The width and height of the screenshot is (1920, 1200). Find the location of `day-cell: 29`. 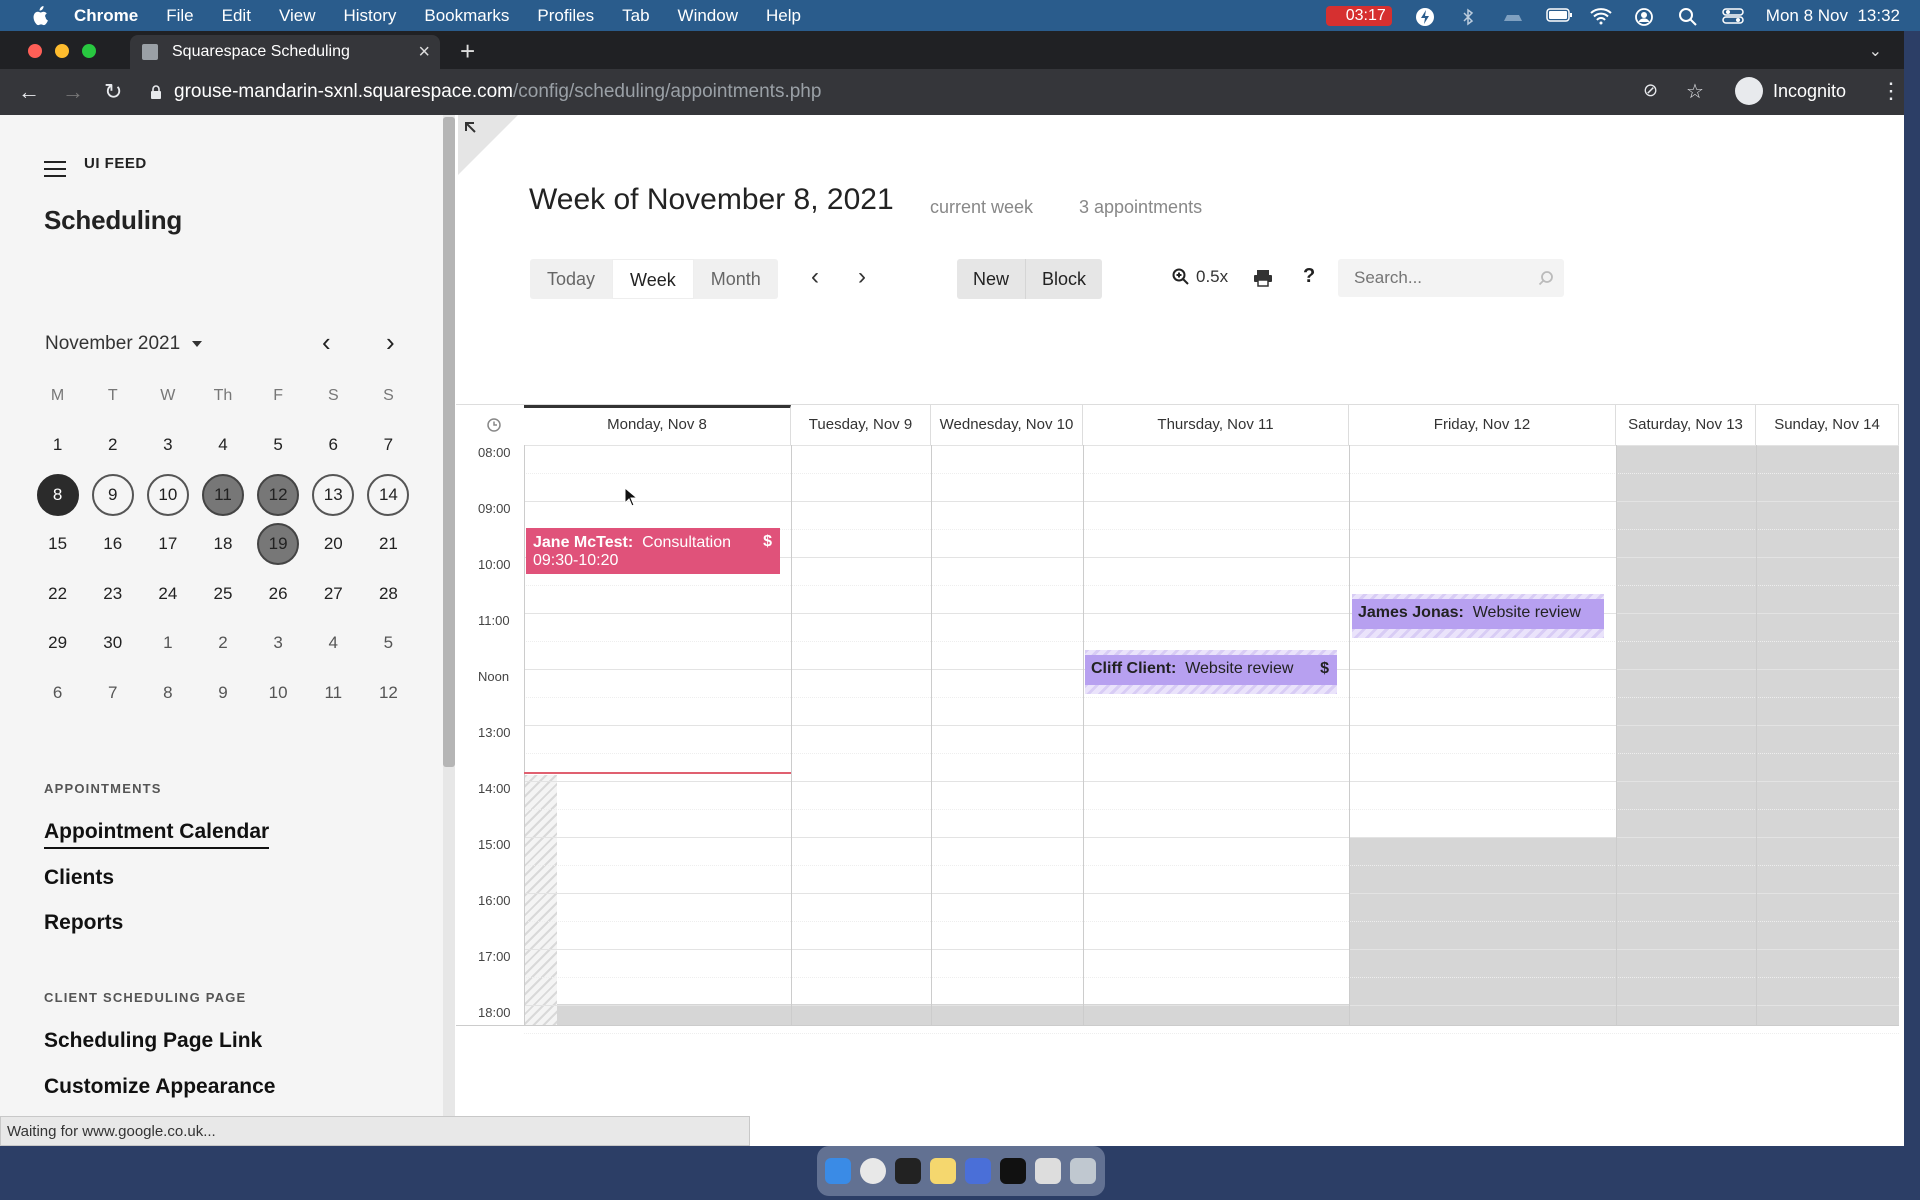

day-cell: 29 is located at coordinates (57, 643).